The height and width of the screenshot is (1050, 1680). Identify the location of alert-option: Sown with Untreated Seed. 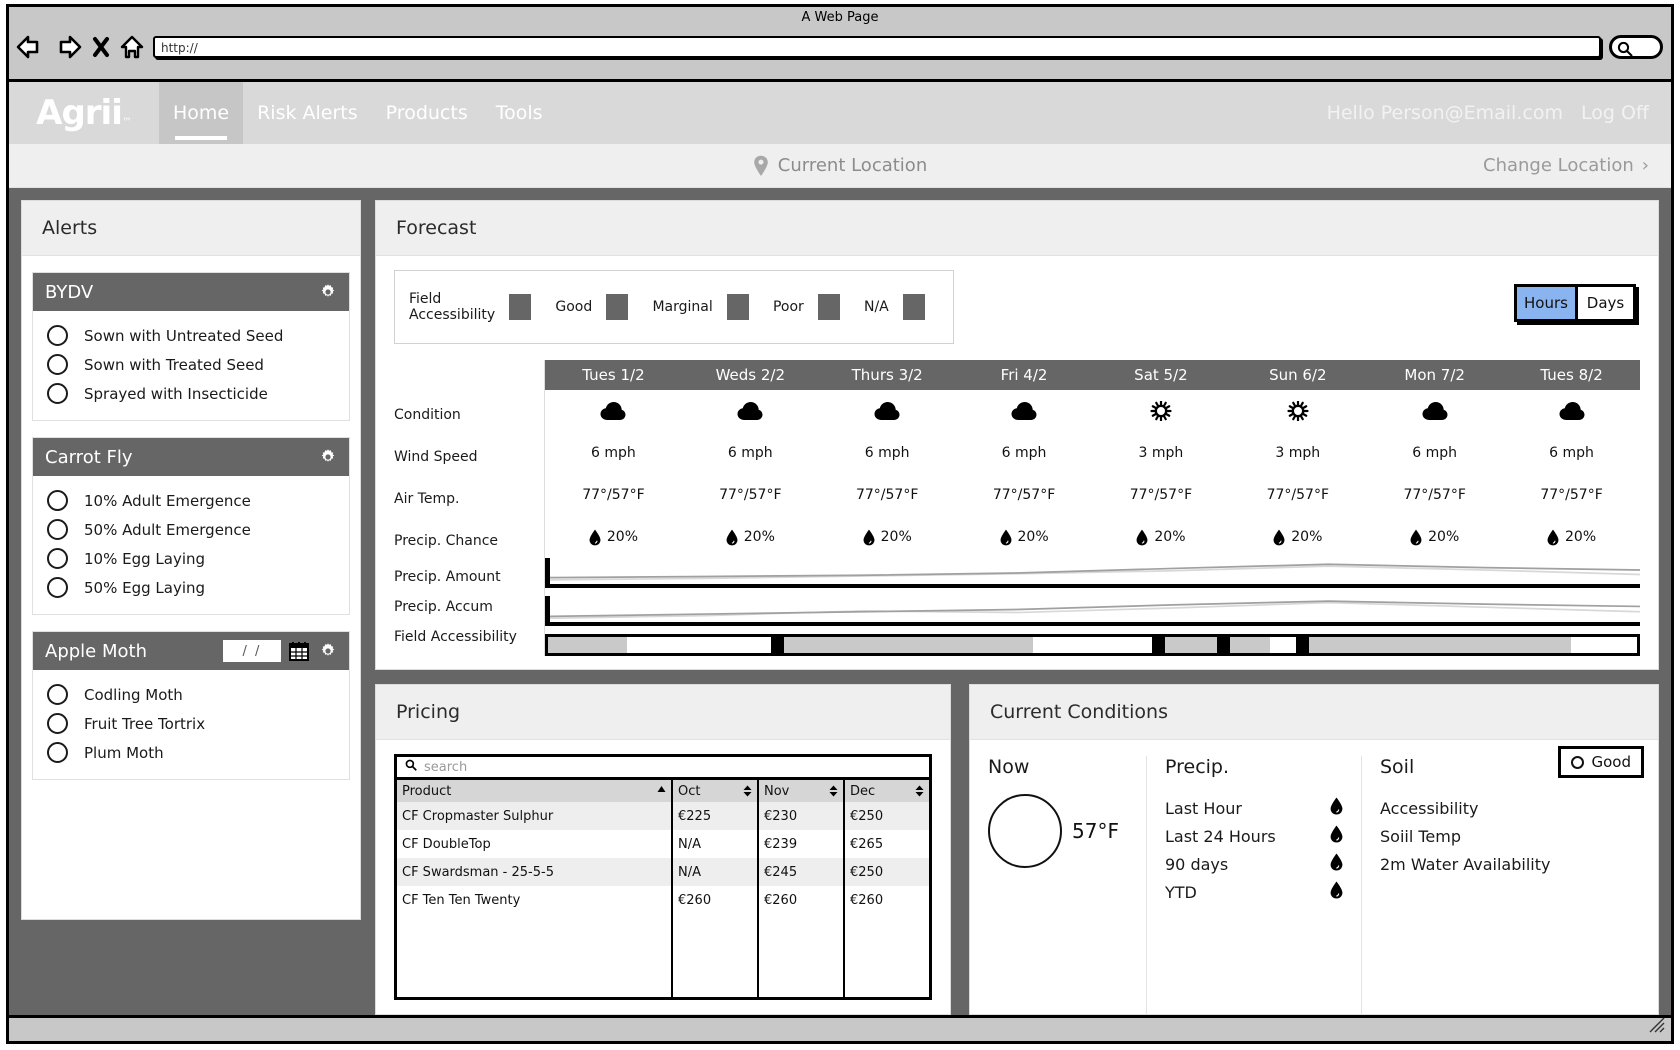
(191, 335).